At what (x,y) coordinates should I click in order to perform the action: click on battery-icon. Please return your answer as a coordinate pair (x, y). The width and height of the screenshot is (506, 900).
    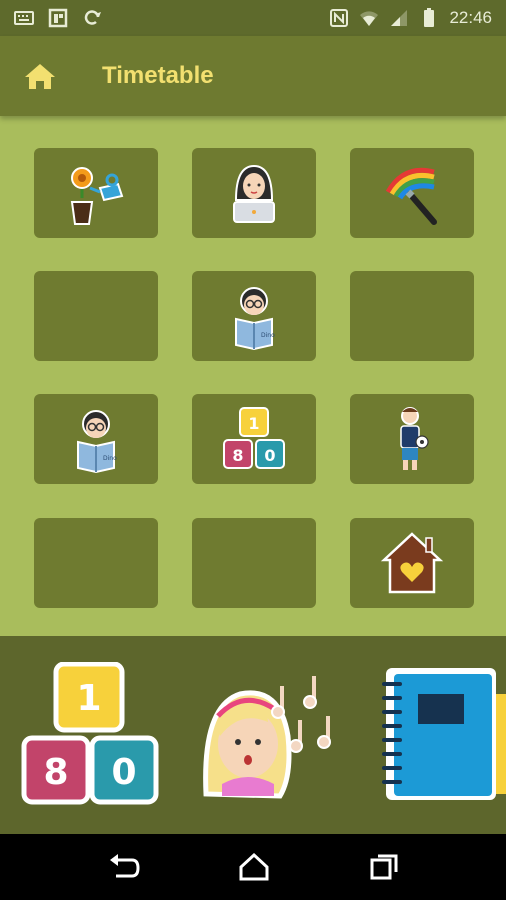
    Looking at the image, I should click on (429, 17).